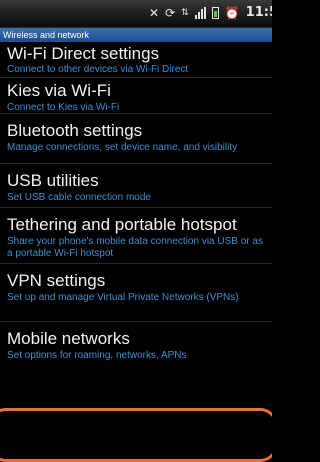 This screenshot has width=320, height=462. What do you see at coordinates (68, 338) in the screenshot?
I see `list-item-title: Mobile networks` at bounding box center [68, 338].